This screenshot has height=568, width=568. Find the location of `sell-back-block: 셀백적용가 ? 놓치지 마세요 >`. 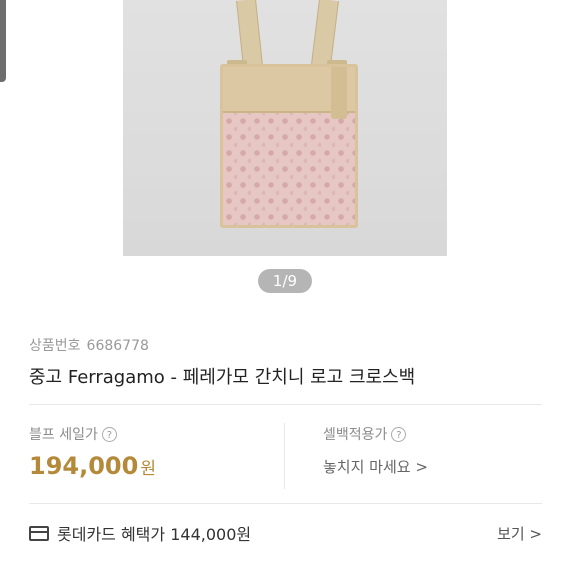

sell-back-block: 셀백적용가 ? 놓치지 마세요 > is located at coordinates (375, 450).